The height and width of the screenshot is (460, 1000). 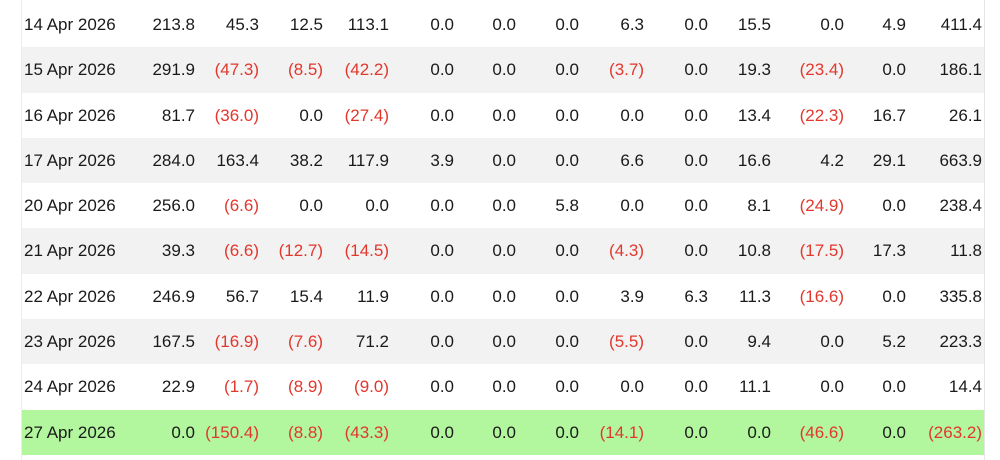 What do you see at coordinates (70, 251) in the screenshot?
I see `date-cell: 21 Apr 2026` at bounding box center [70, 251].